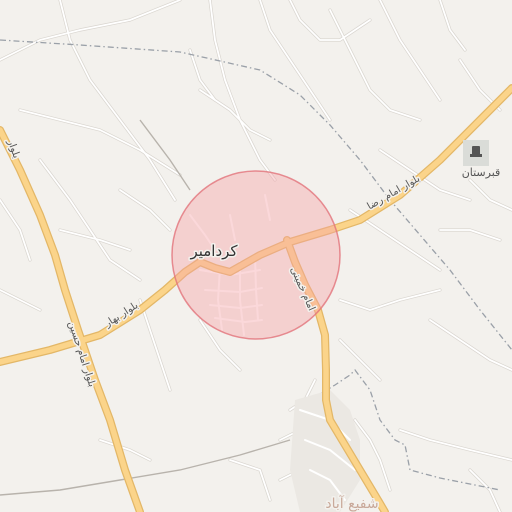 This screenshot has width=512, height=512. Describe the element at coordinates (351, 503) in the screenshot. I see `bottom-town-label: شفیع آباد` at that location.